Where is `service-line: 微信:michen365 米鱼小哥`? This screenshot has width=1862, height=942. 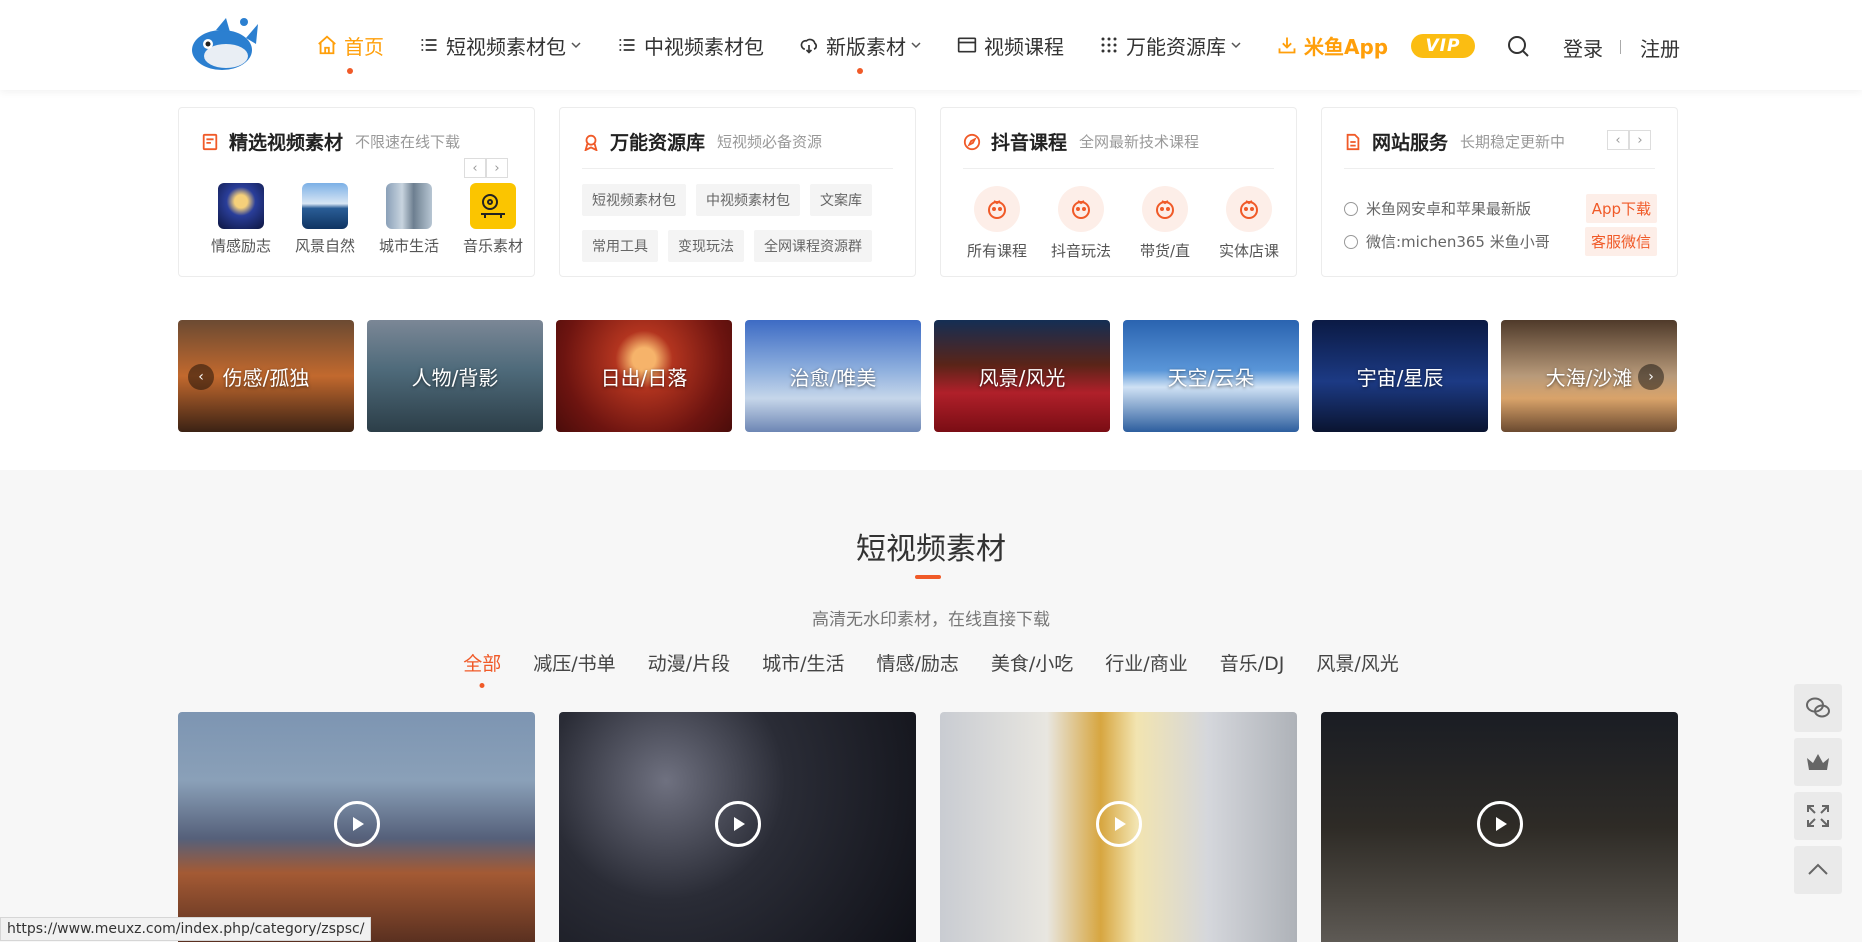 service-line: 微信:michen365 米鱼小哥 is located at coordinates (1447, 241).